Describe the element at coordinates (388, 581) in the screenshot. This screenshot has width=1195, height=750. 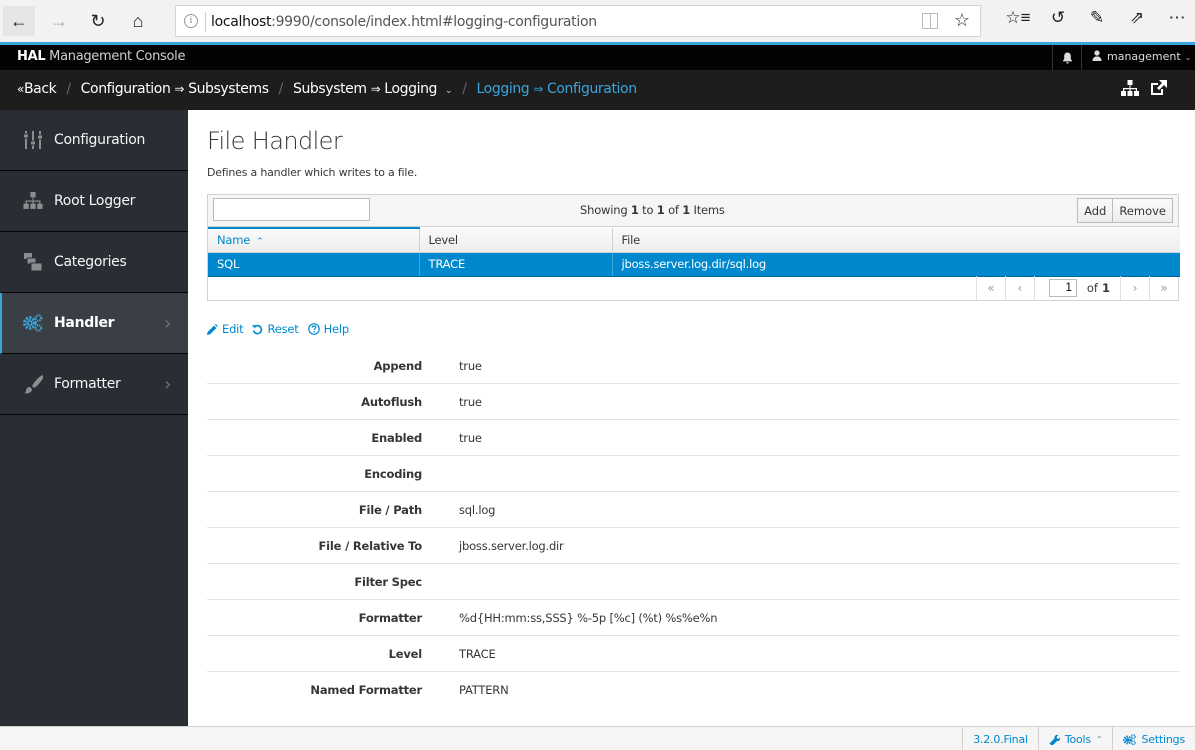
I see `attribute-label: Filter Spec` at that location.